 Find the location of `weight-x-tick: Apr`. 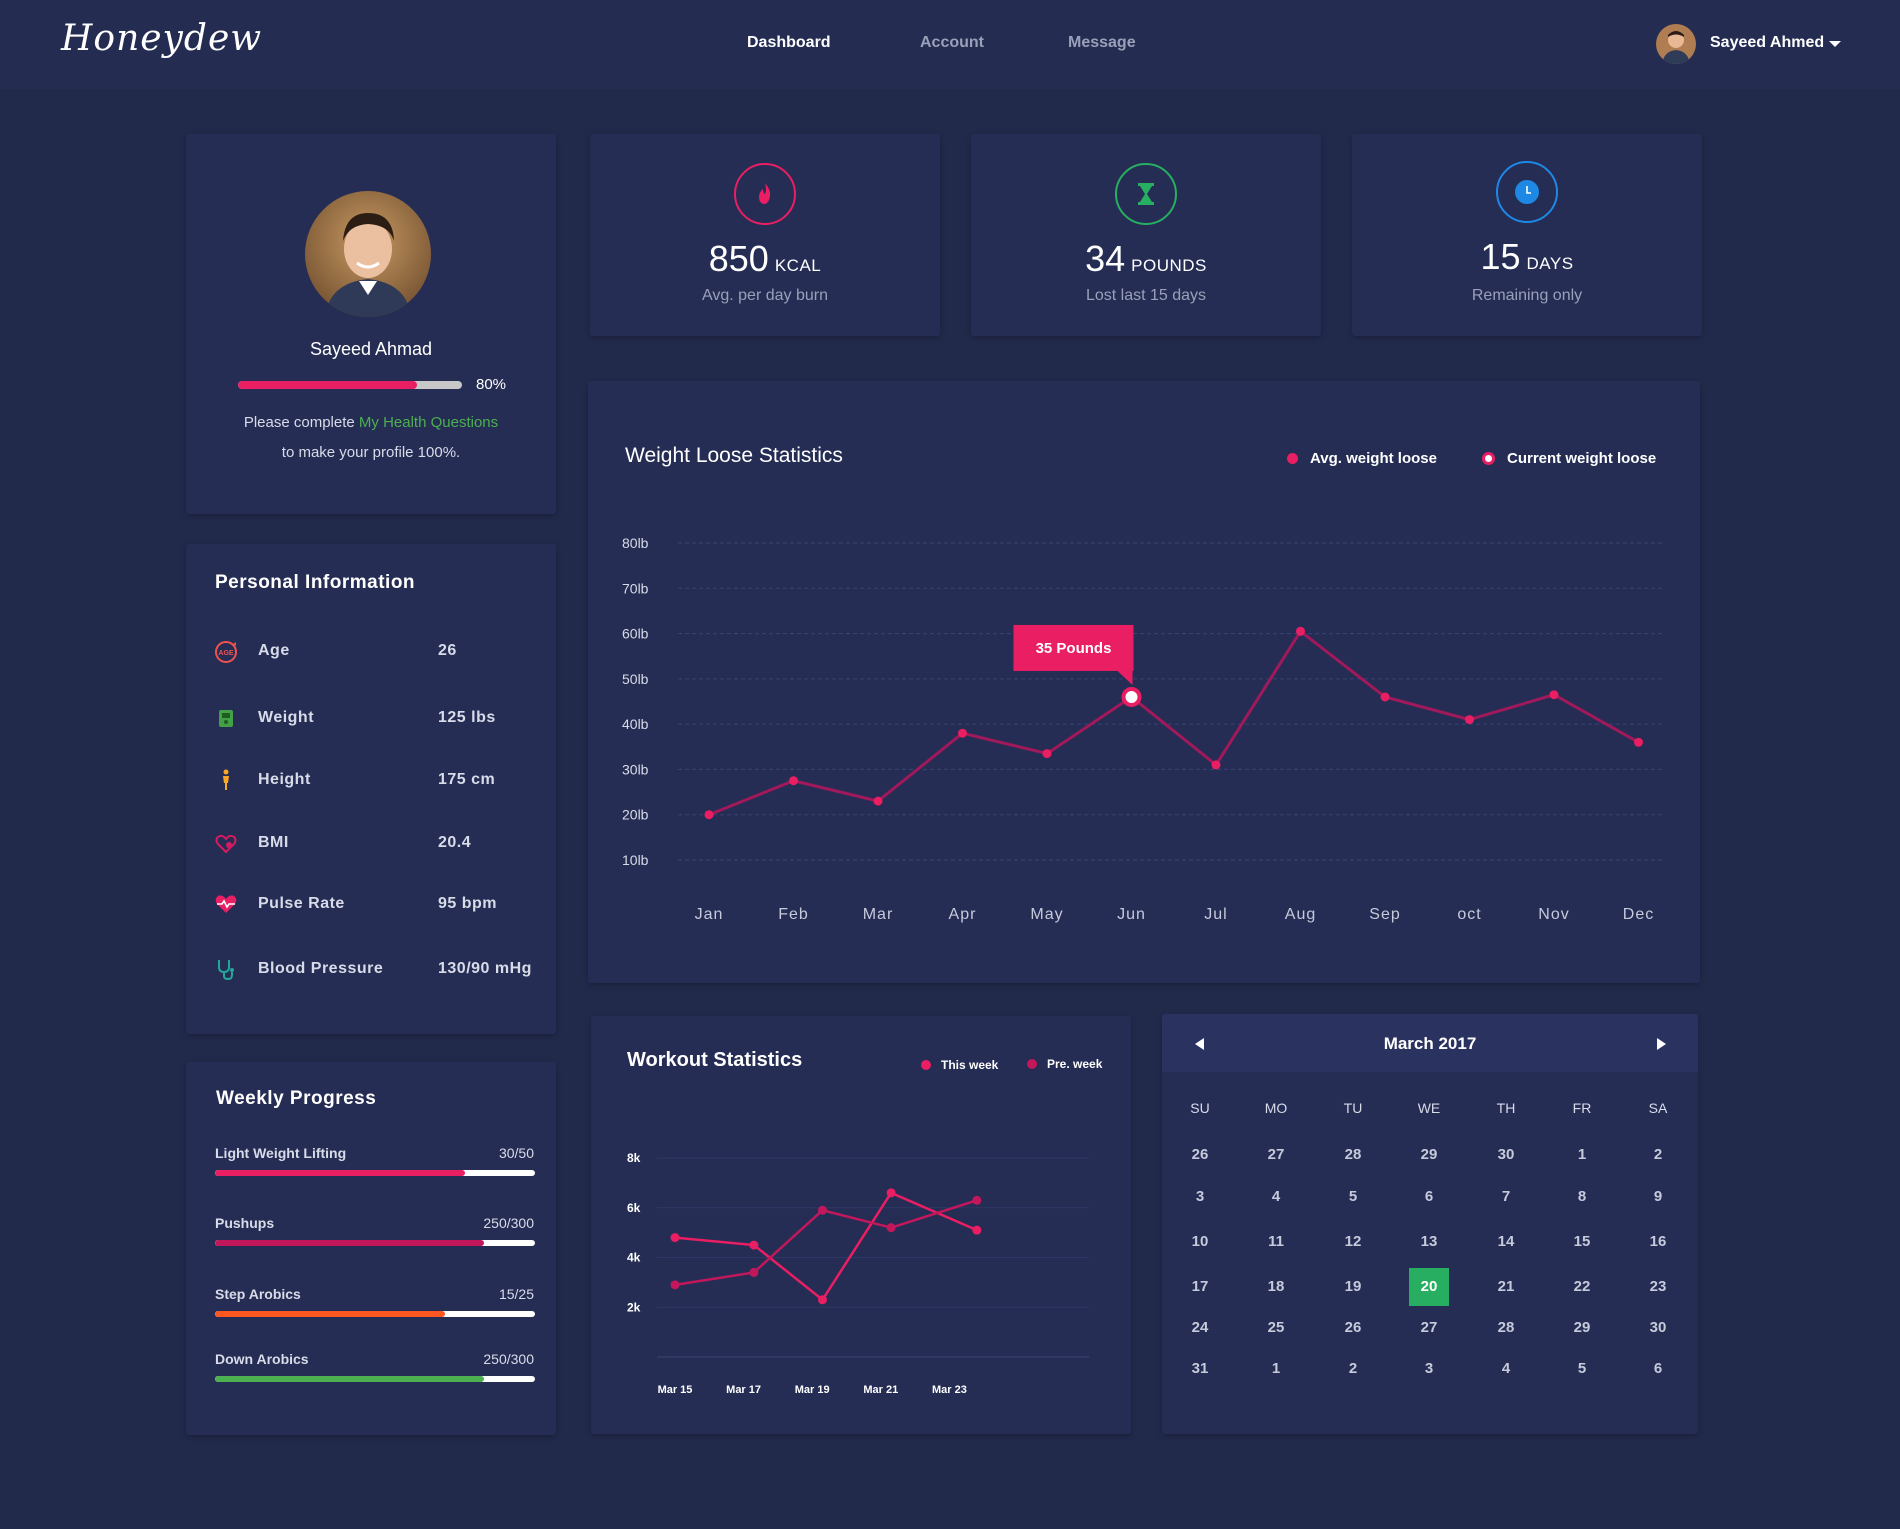

weight-x-tick: Apr is located at coordinates (963, 914).